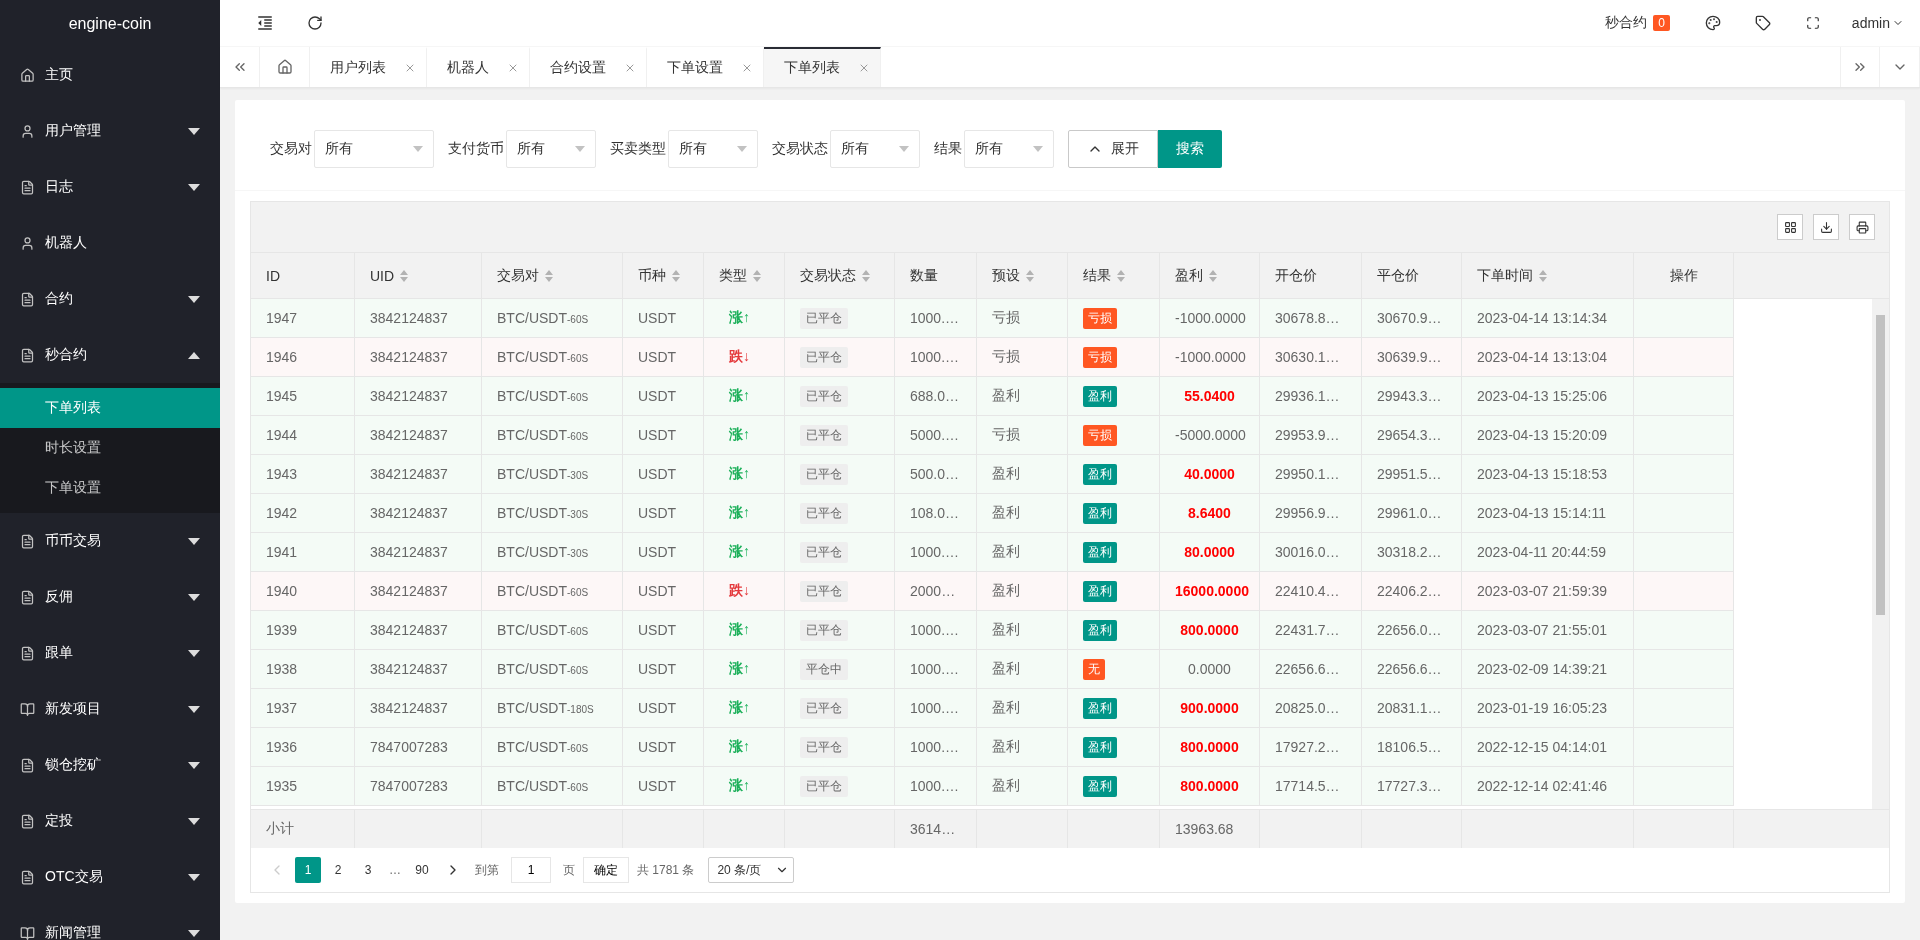  What do you see at coordinates (110, 877) in the screenshot?
I see `sidebar-item: OTC交易` at bounding box center [110, 877].